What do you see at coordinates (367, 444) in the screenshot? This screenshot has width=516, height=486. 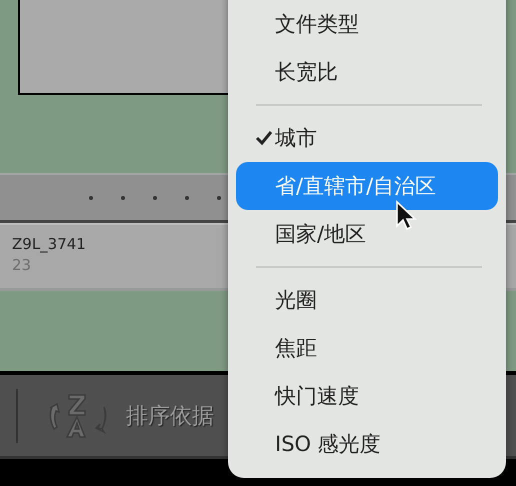 I see `menu-item: ISO 感光度` at bounding box center [367, 444].